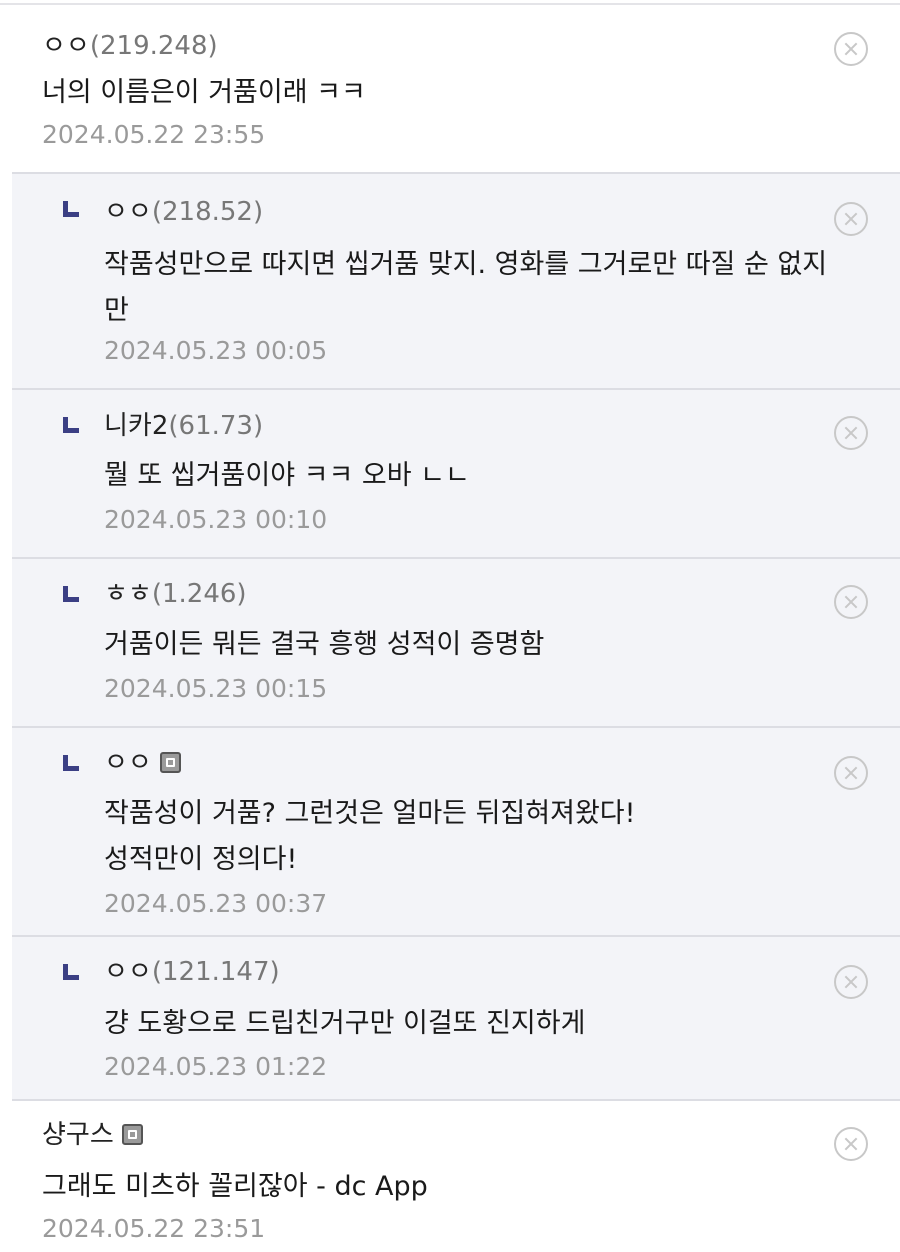 This screenshot has width=900, height=1252. I want to click on comment-time: 2024.05.23 00:15, so click(216, 688).